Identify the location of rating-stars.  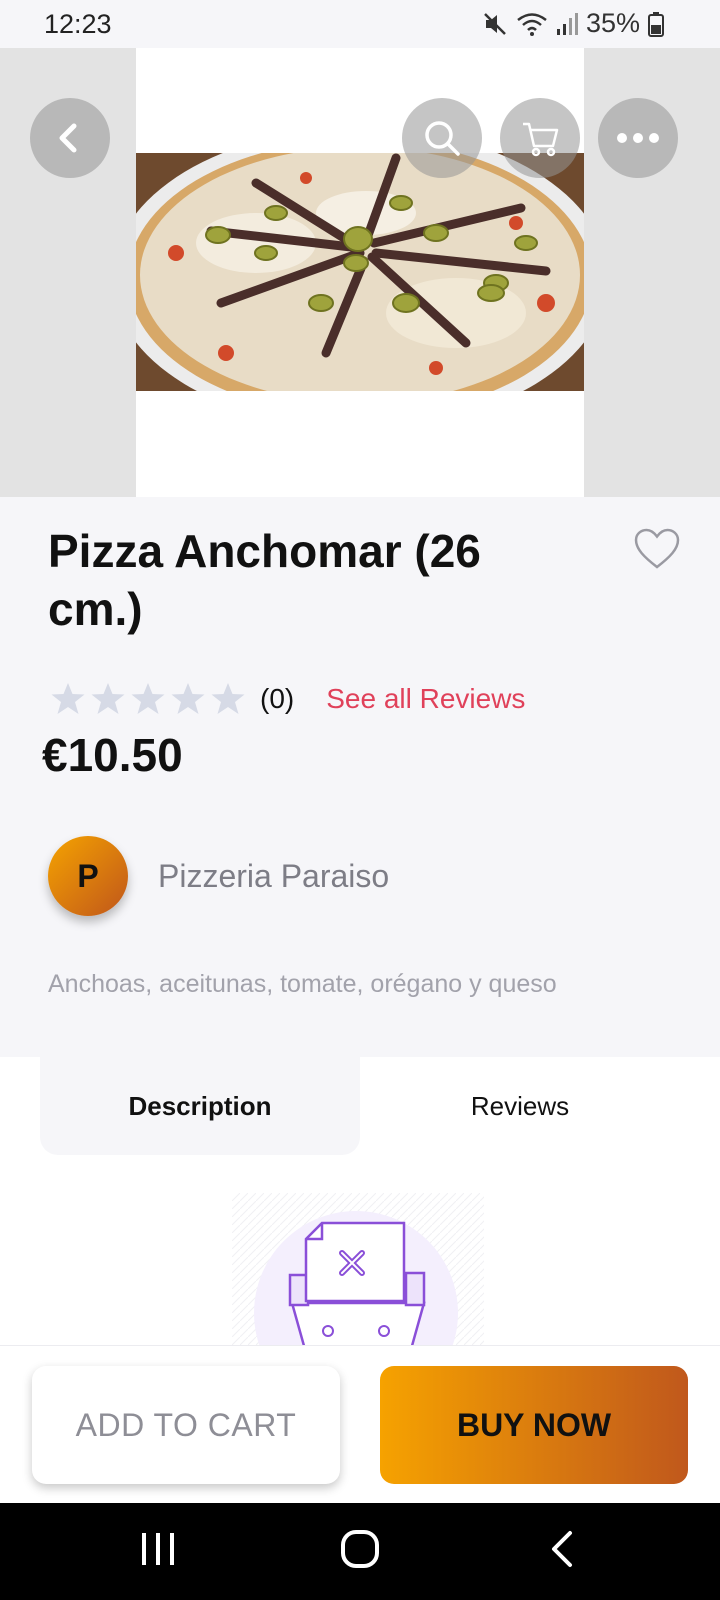
(148, 699).